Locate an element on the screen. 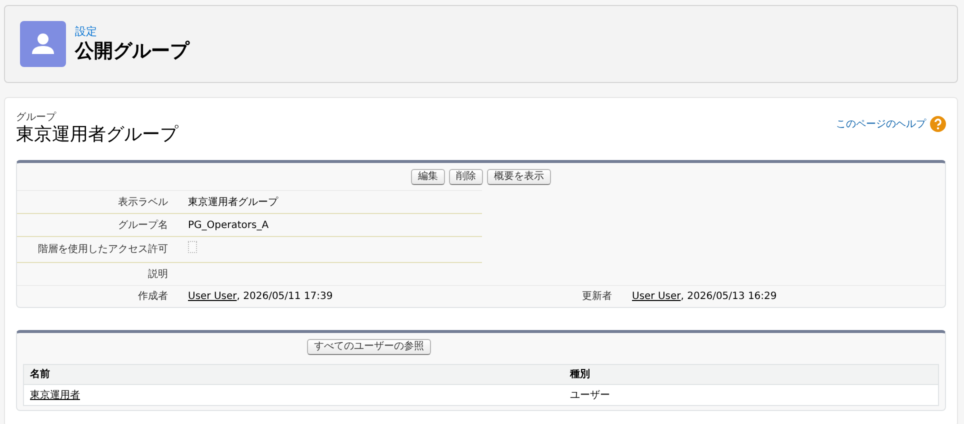 The height and width of the screenshot is (424, 964). action-button: 概要を表示 is located at coordinates (519, 177).